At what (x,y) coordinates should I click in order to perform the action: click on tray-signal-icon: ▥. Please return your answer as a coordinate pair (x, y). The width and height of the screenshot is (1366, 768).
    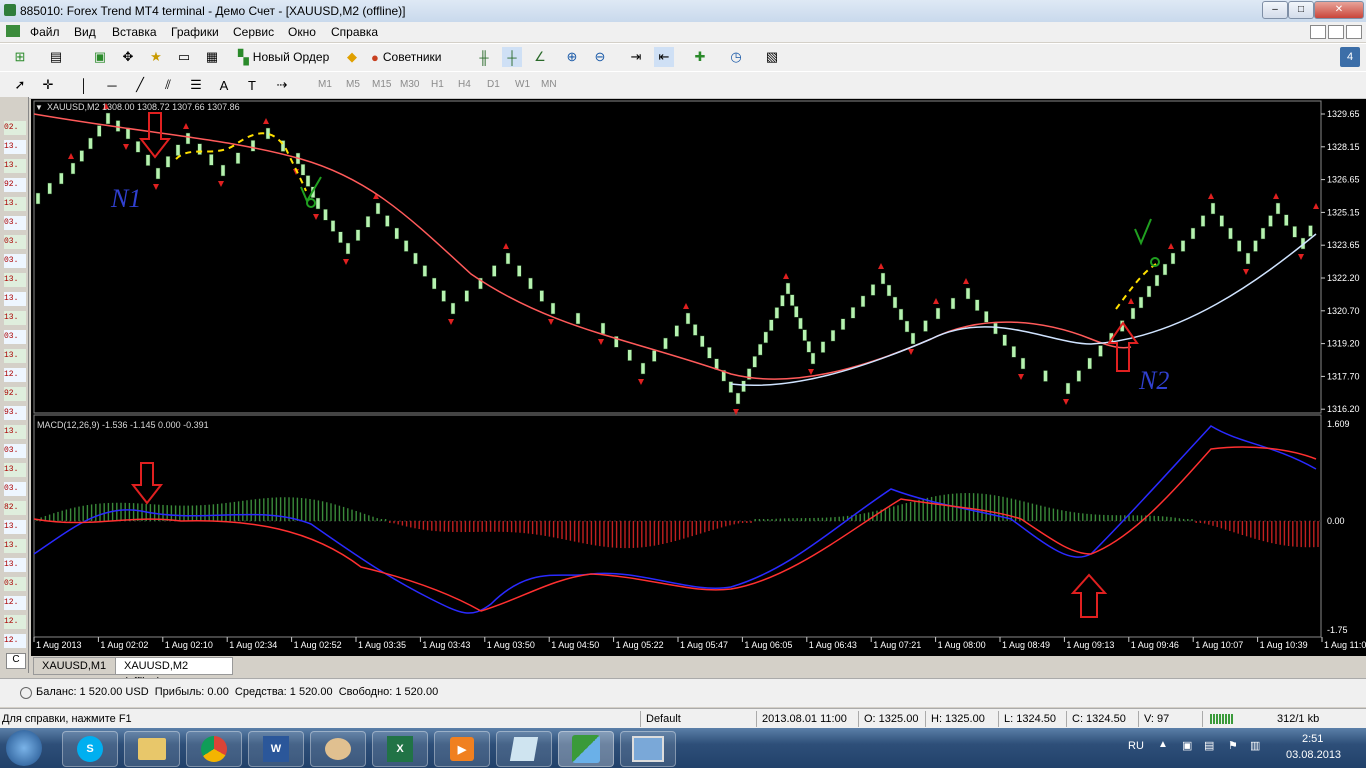
    Looking at the image, I should click on (1255, 745).